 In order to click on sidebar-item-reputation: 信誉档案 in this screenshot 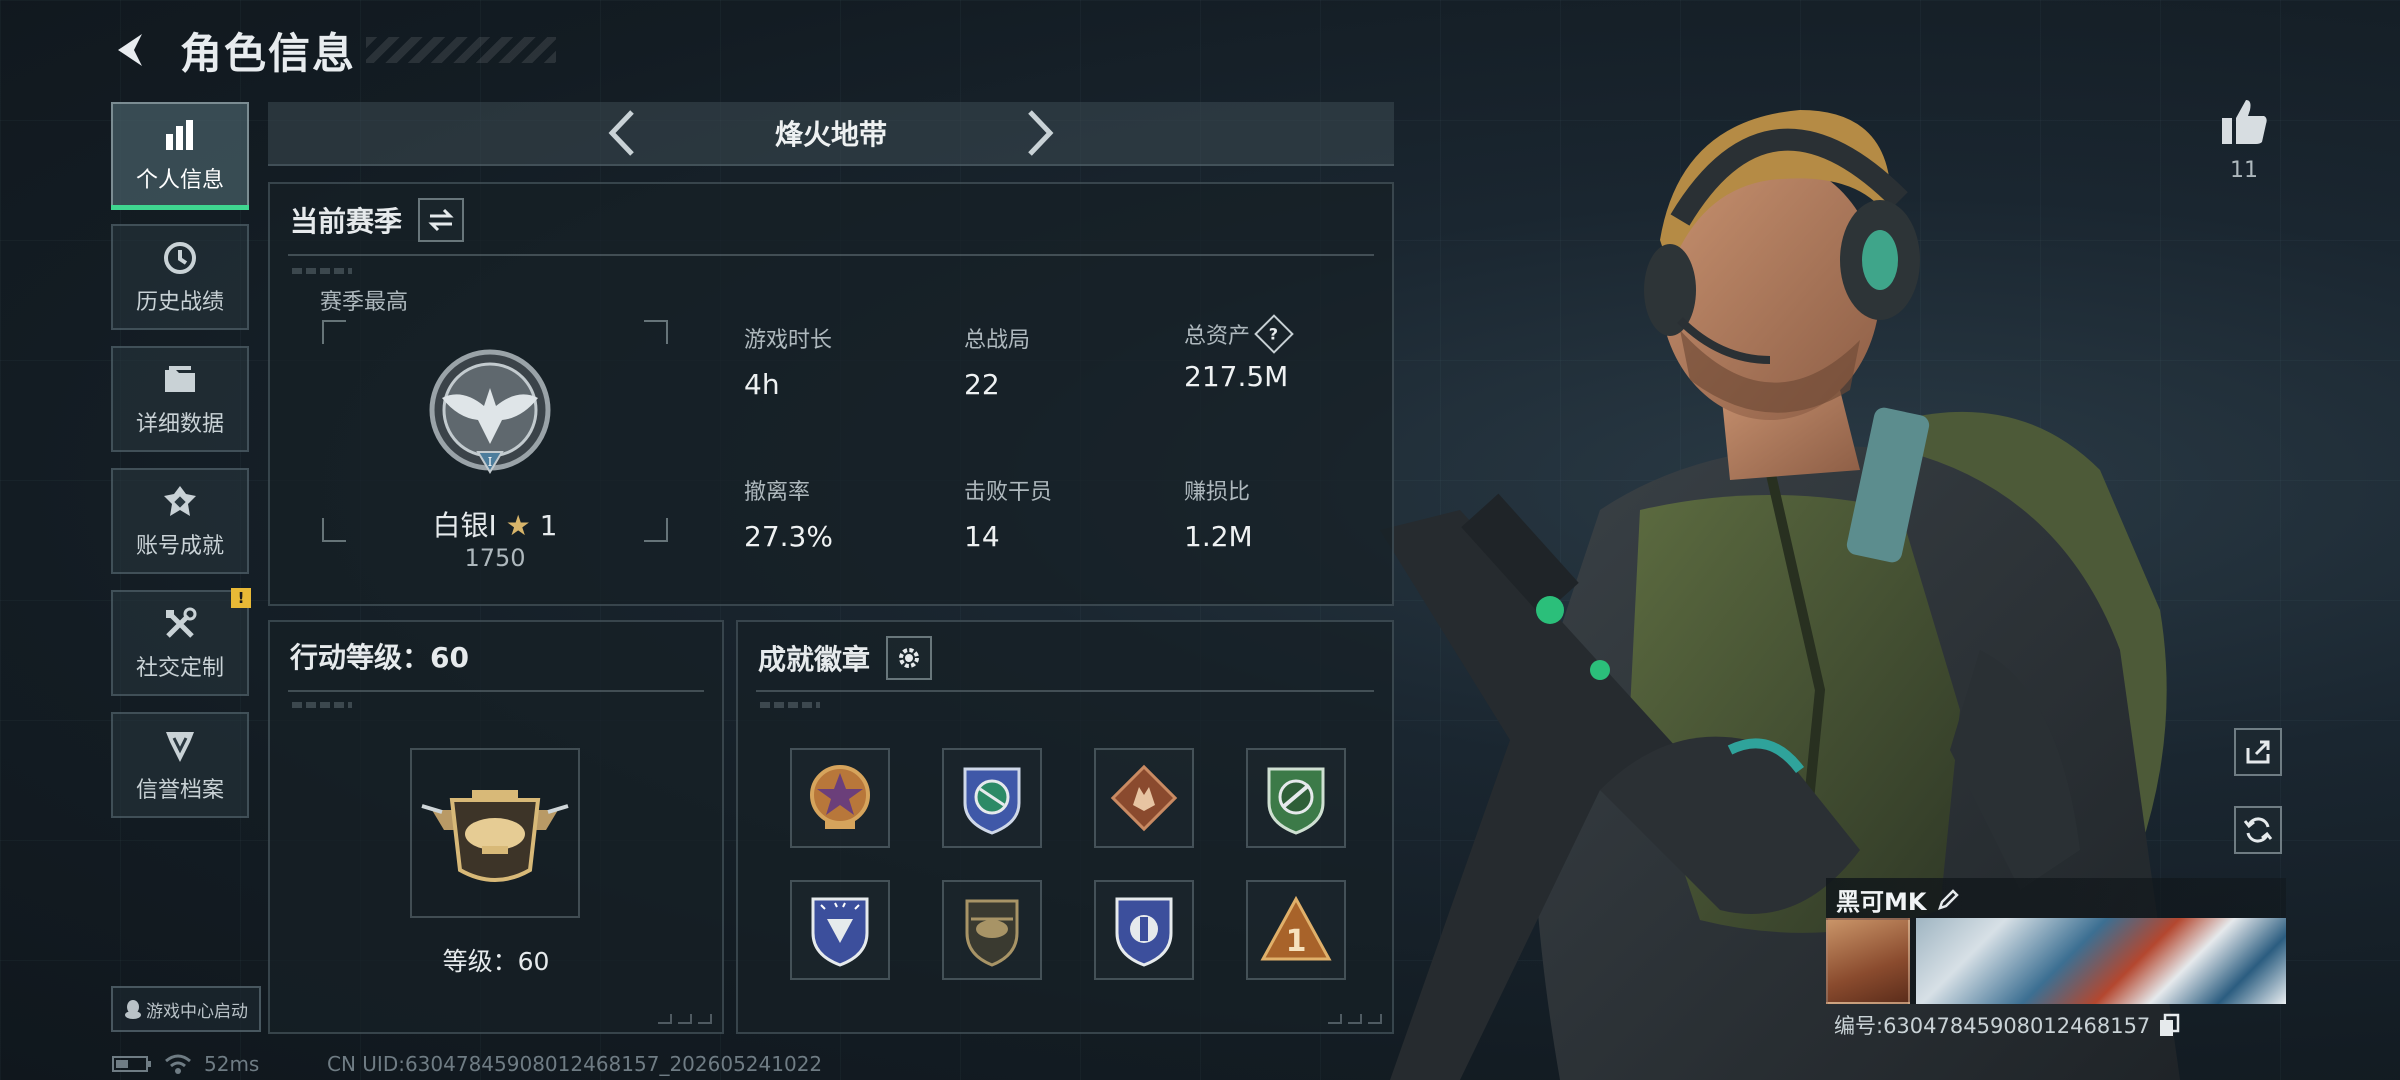, I will do `click(180, 765)`.